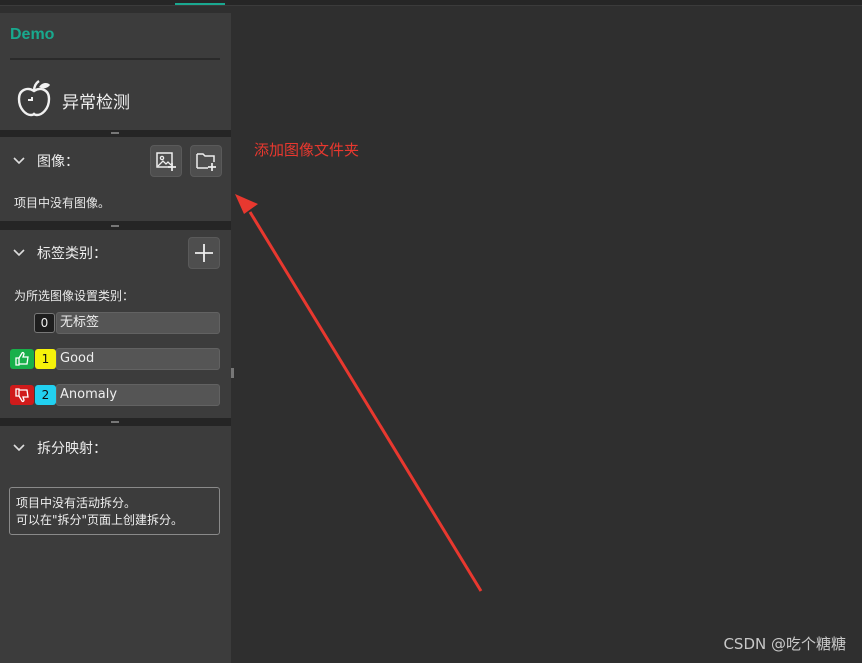 The width and height of the screenshot is (862, 663). What do you see at coordinates (115, 59) in the screenshot?
I see `header-divider` at bounding box center [115, 59].